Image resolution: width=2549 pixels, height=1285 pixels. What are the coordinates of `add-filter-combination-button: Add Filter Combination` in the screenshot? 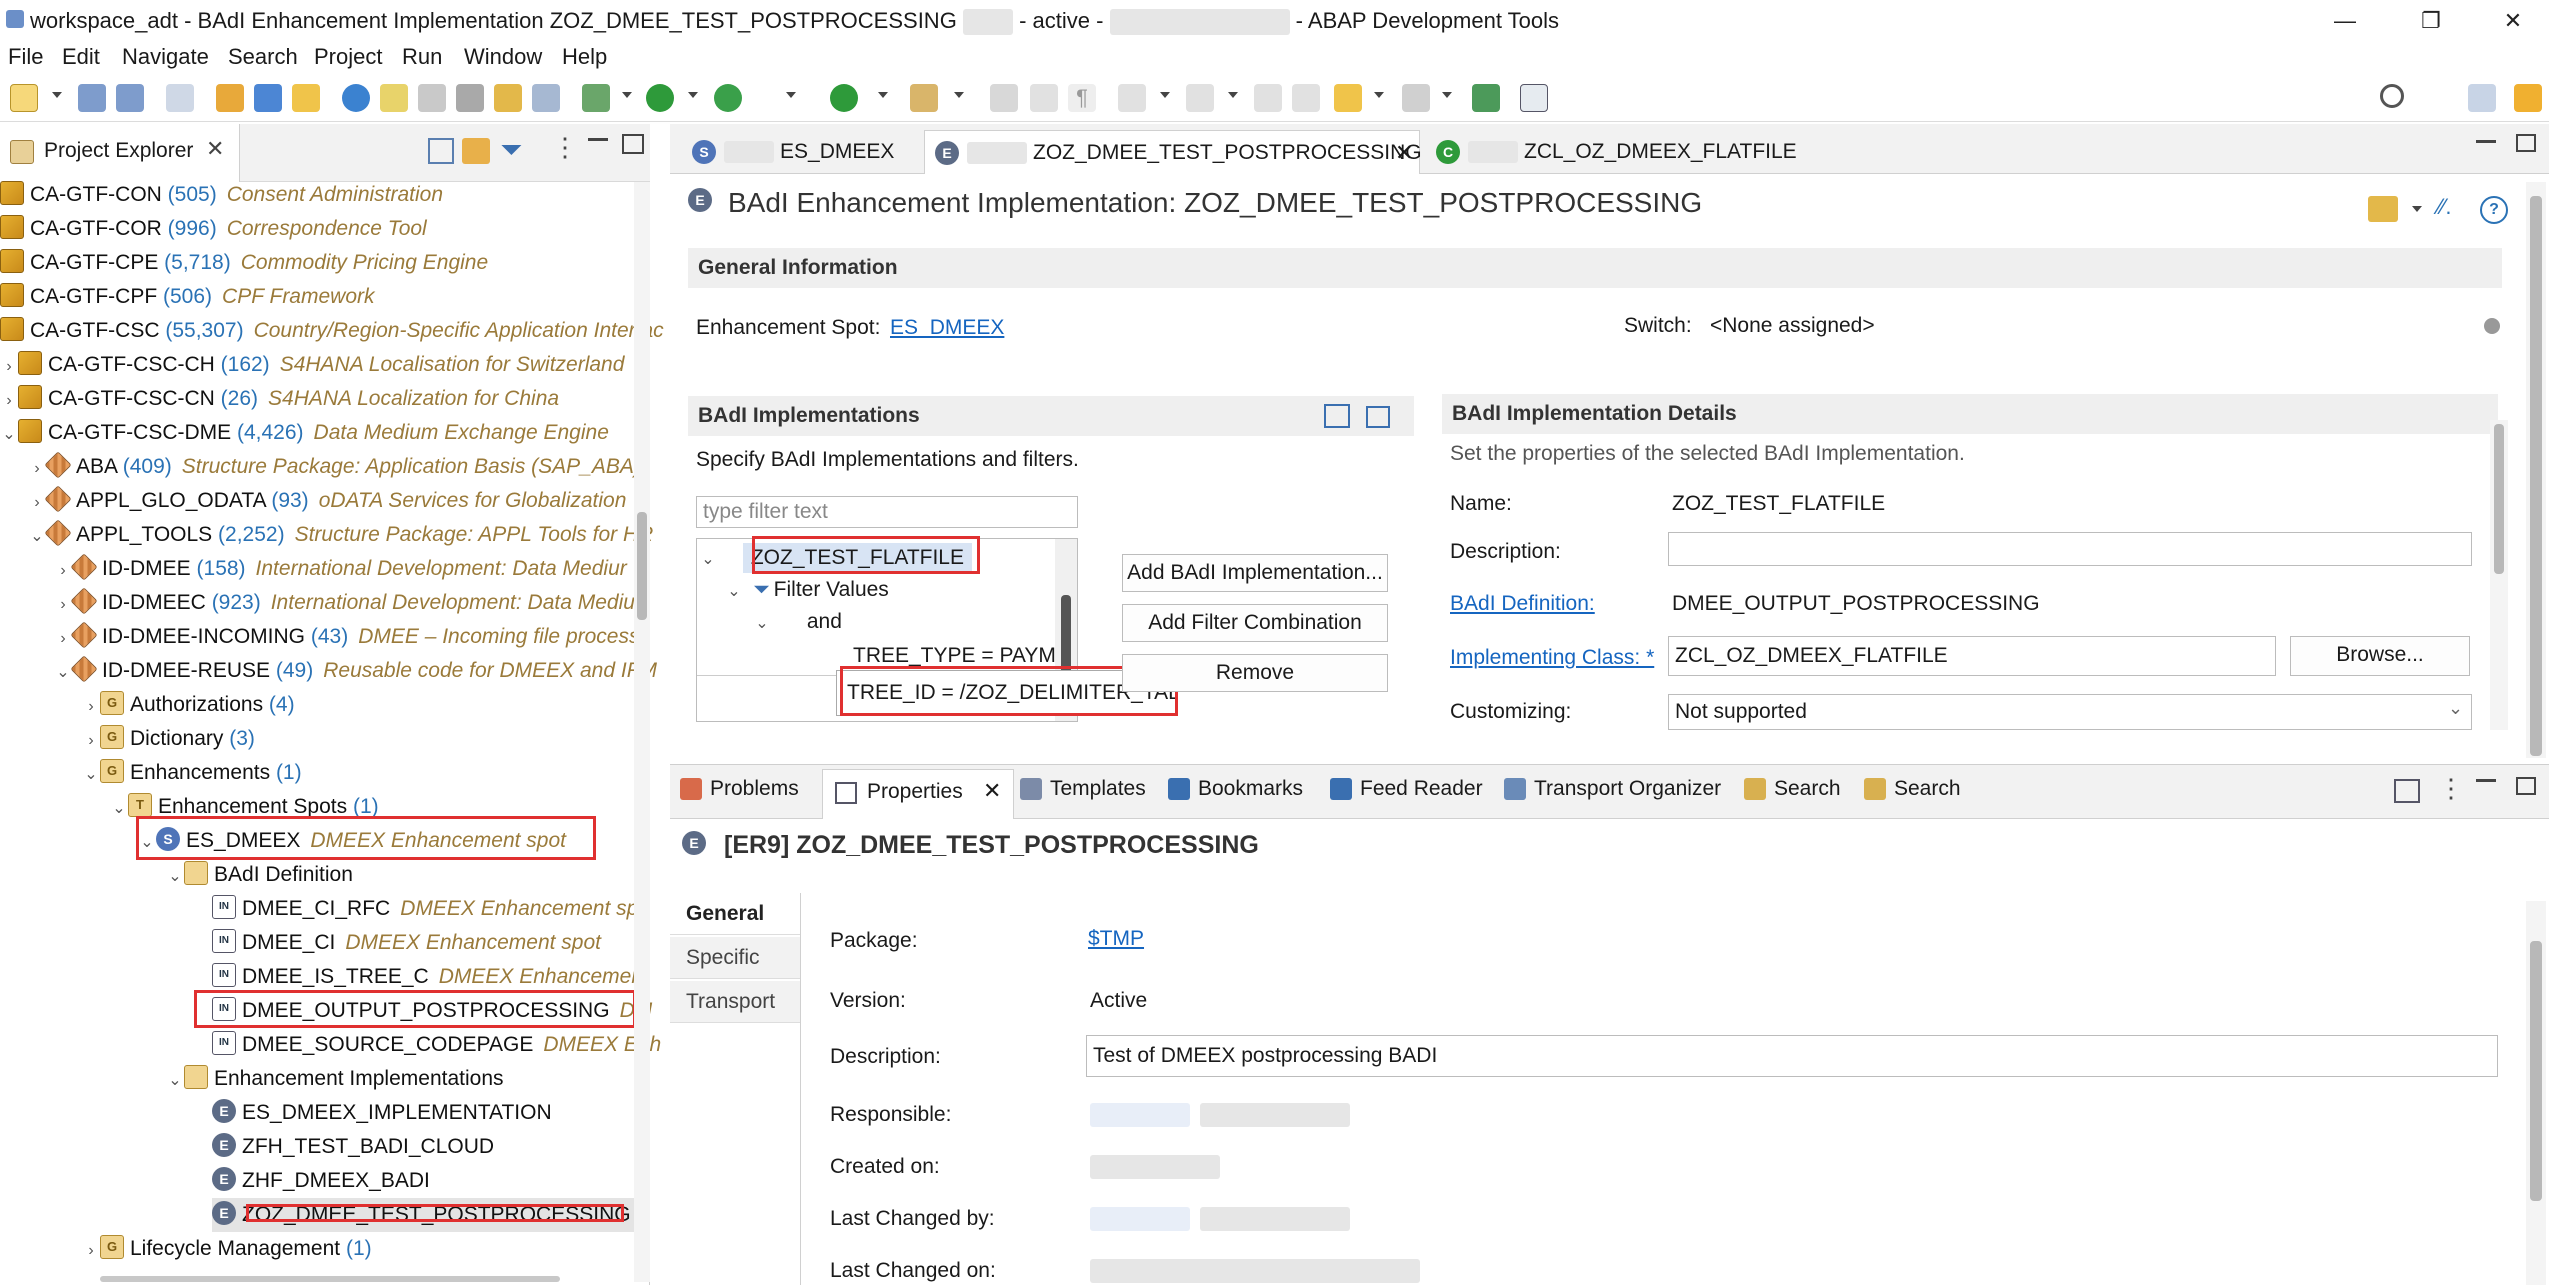 It's located at (1255, 623).